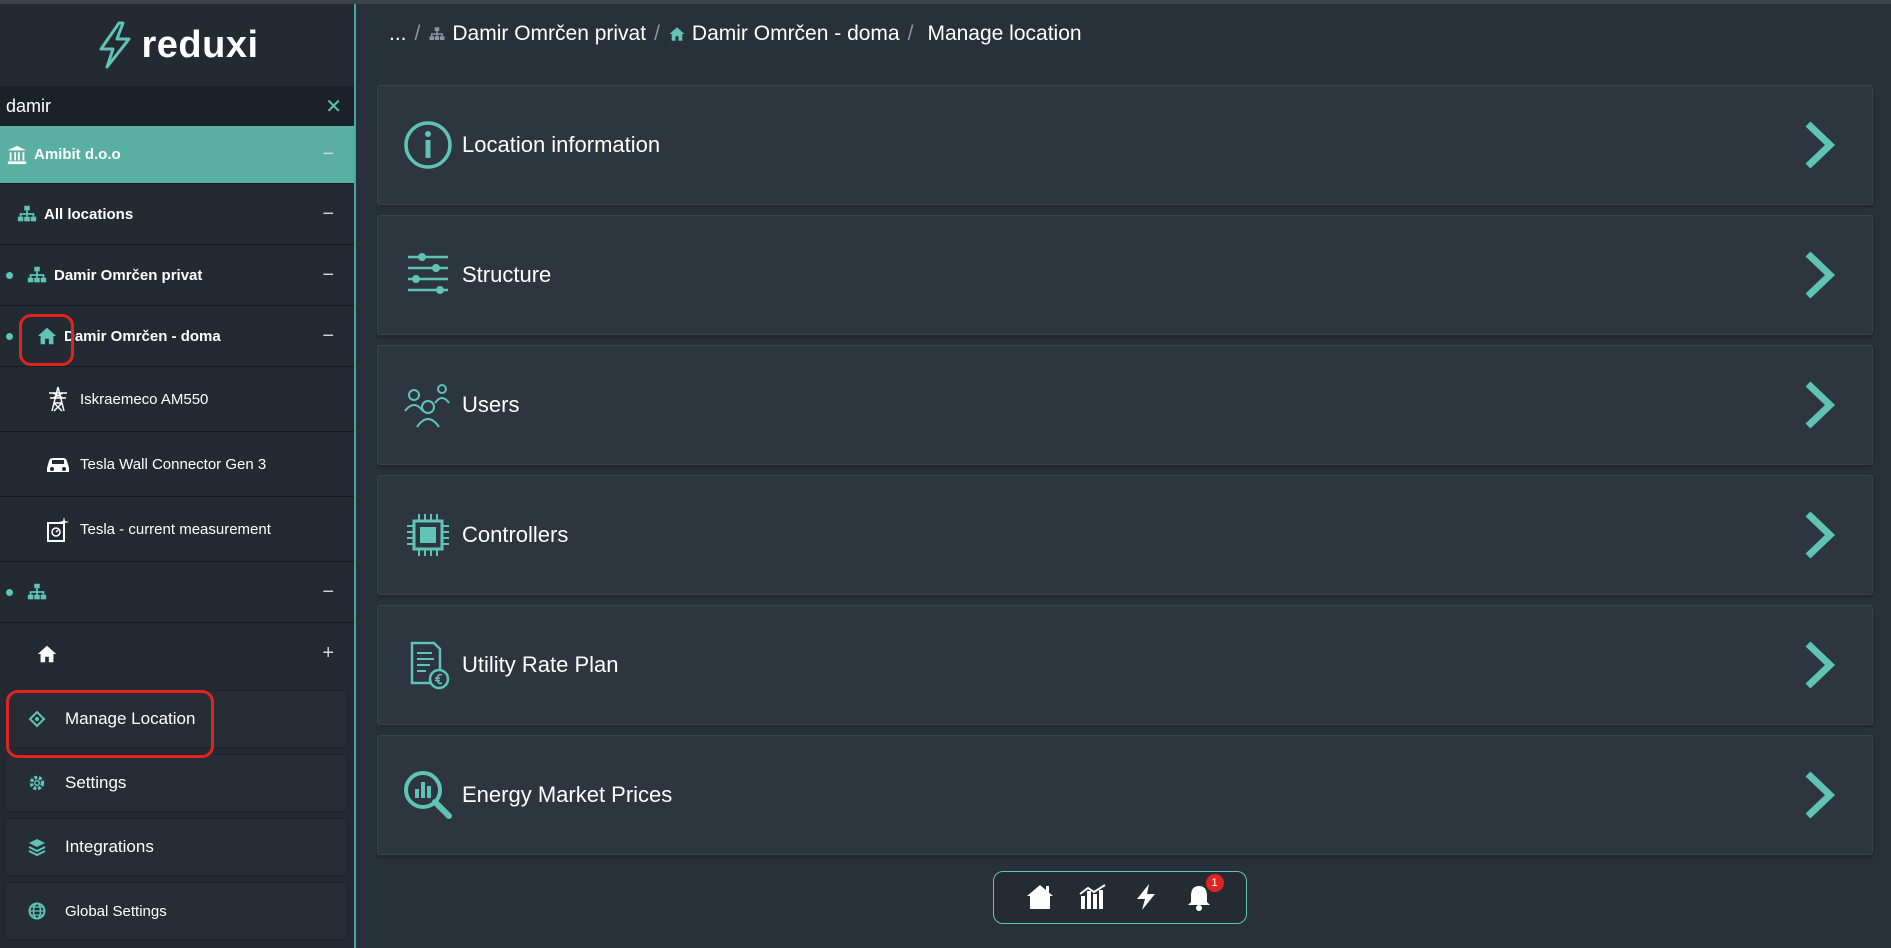 The image size is (1891, 948). Describe the element at coordinates (549, 34) in the screenshot. I see `breadcrumb-group: Damir Omrčen privat` at that location.